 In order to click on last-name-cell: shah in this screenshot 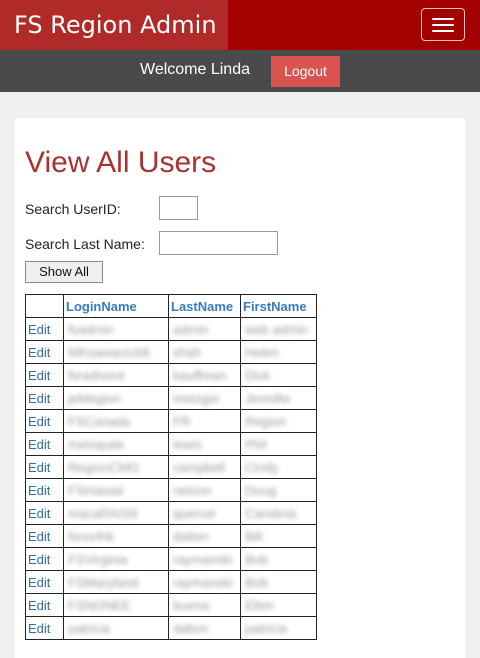, I will do `click(204, 352)`.